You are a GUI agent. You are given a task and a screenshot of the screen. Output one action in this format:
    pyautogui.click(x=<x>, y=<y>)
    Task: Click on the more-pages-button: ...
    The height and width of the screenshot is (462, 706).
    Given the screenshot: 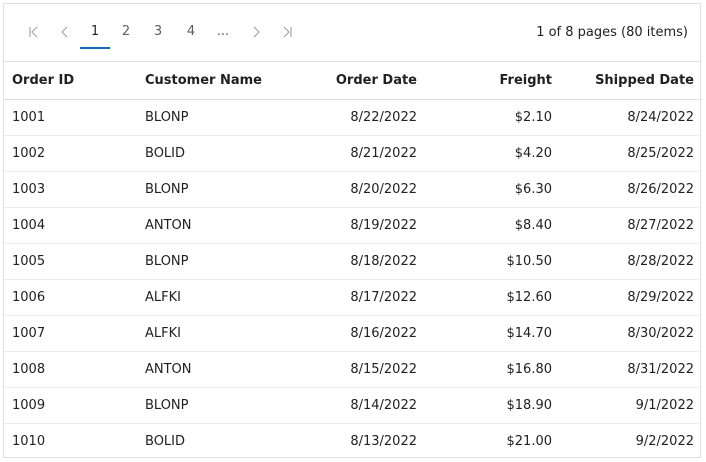 What is the action you would take?
    pyautogui.click(x=223, y=33)
    